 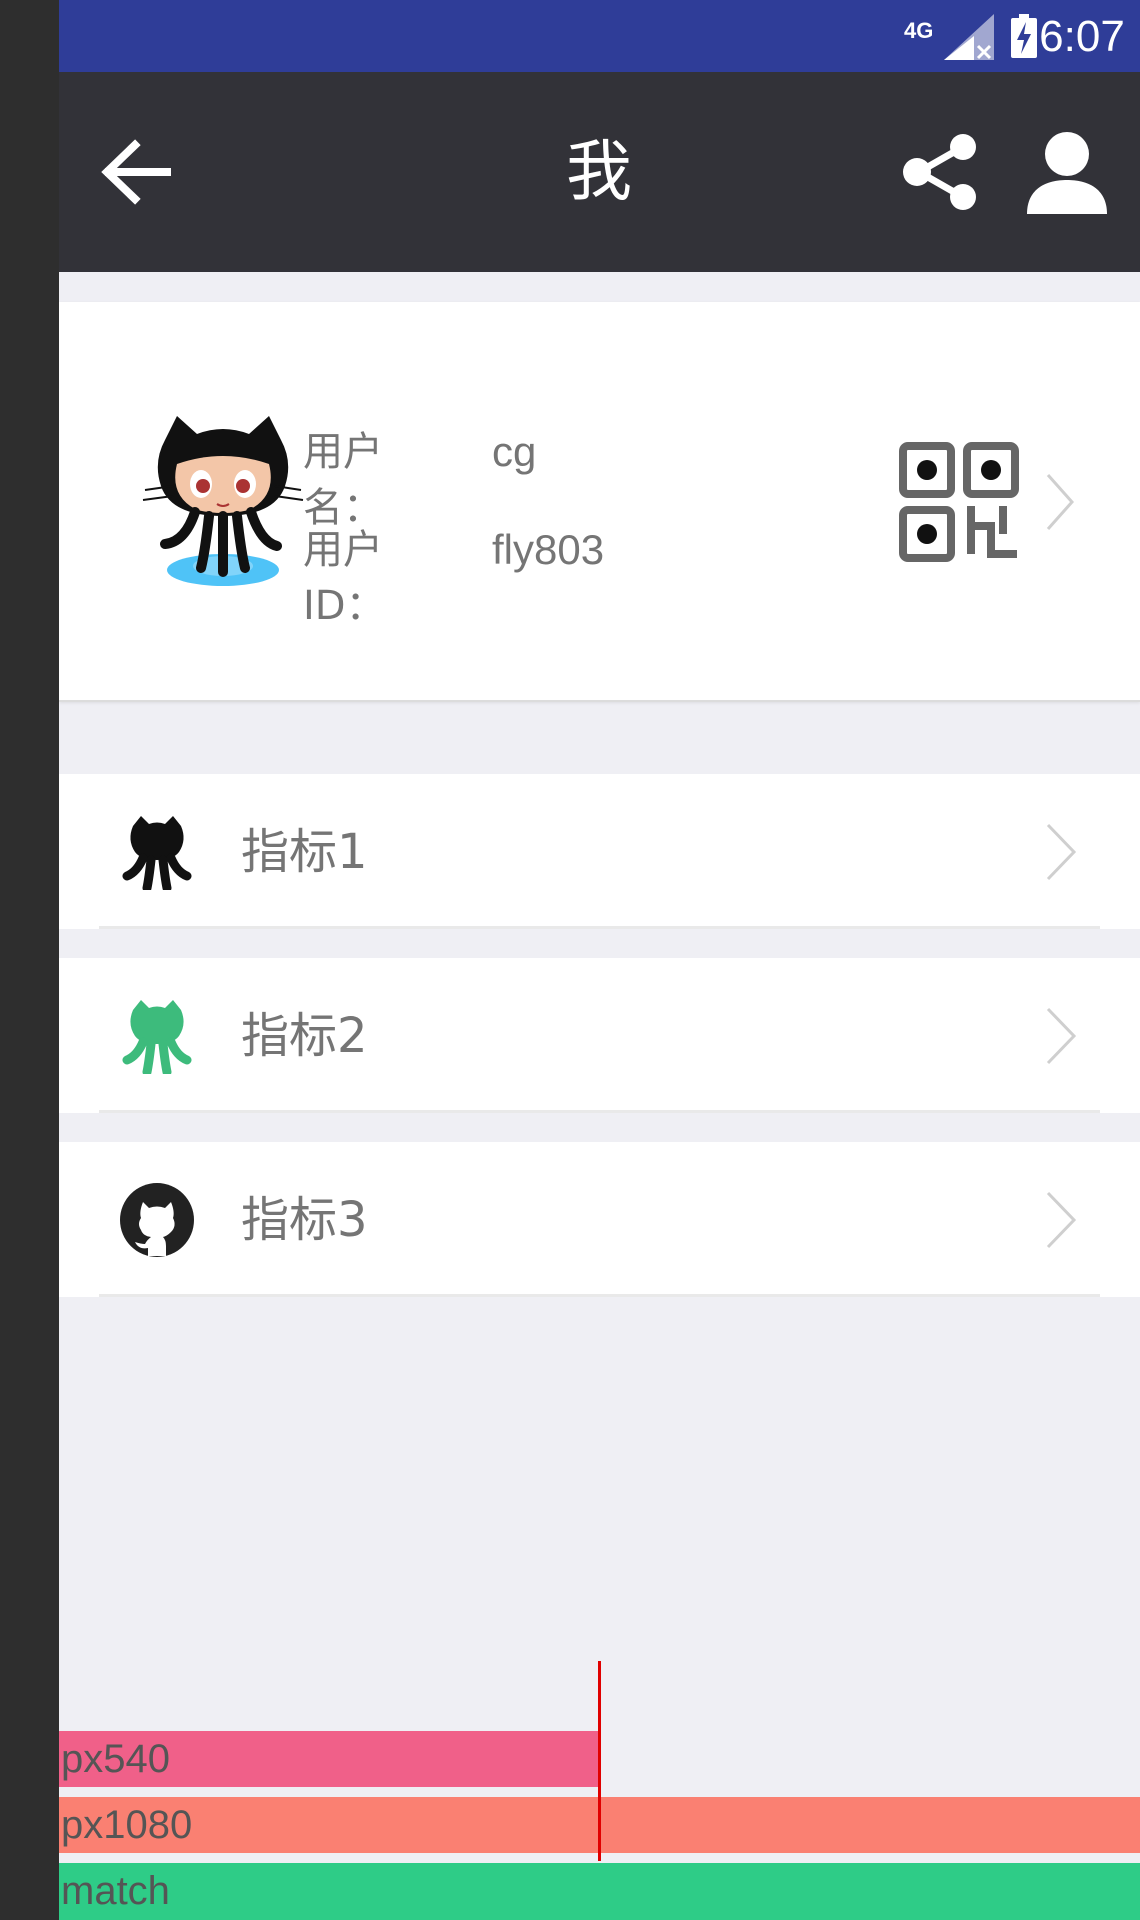 What do you see at coordinates (304, 1220) in the screenshot?
I see `menu-item-label: 指标3` at bounding box center [304, 1220].